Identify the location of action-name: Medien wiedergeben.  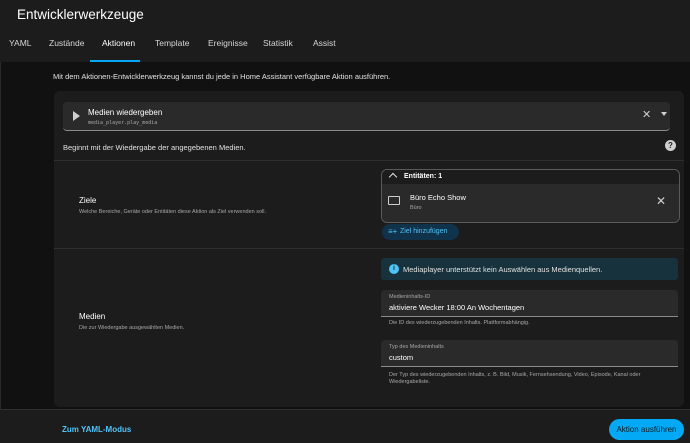
(125, 112).